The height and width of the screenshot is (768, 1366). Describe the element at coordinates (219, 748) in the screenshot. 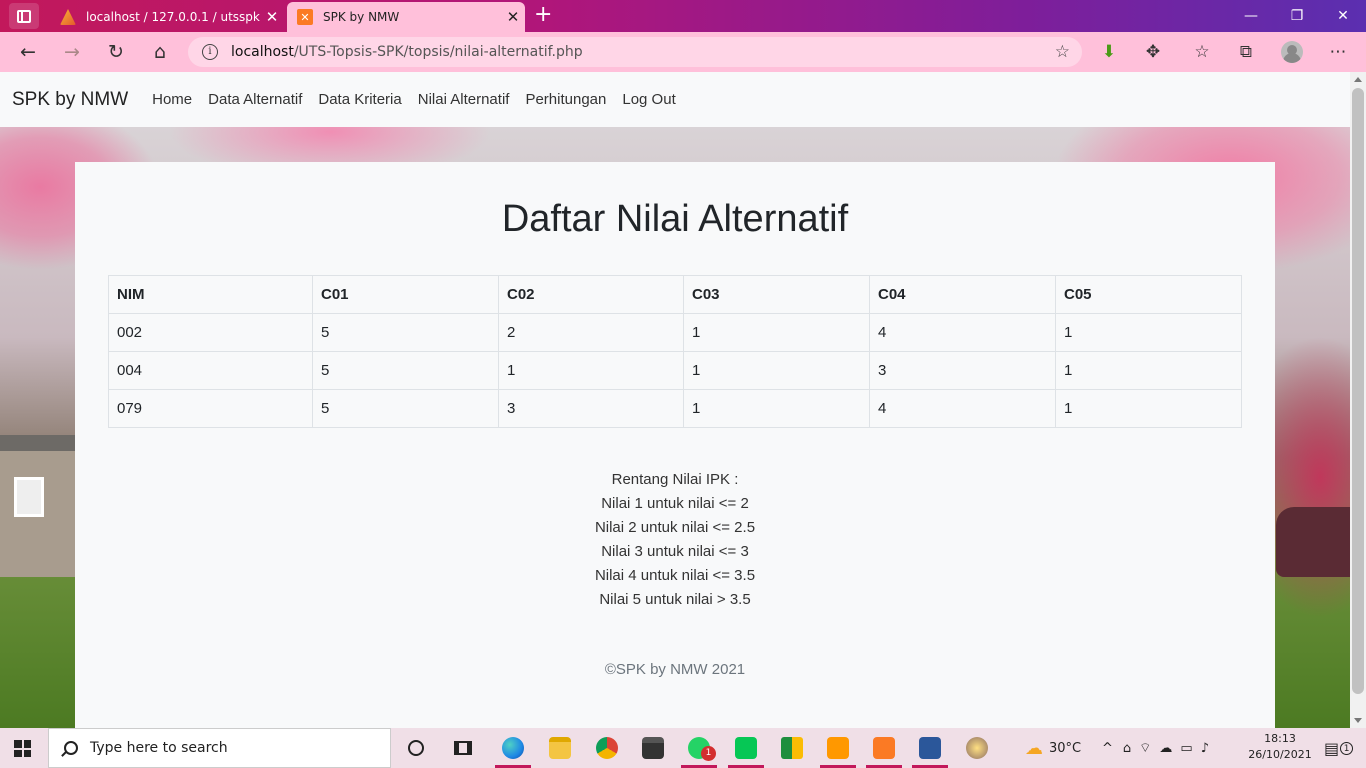

I see `taskbar-search-input: Type here to search` at that location.